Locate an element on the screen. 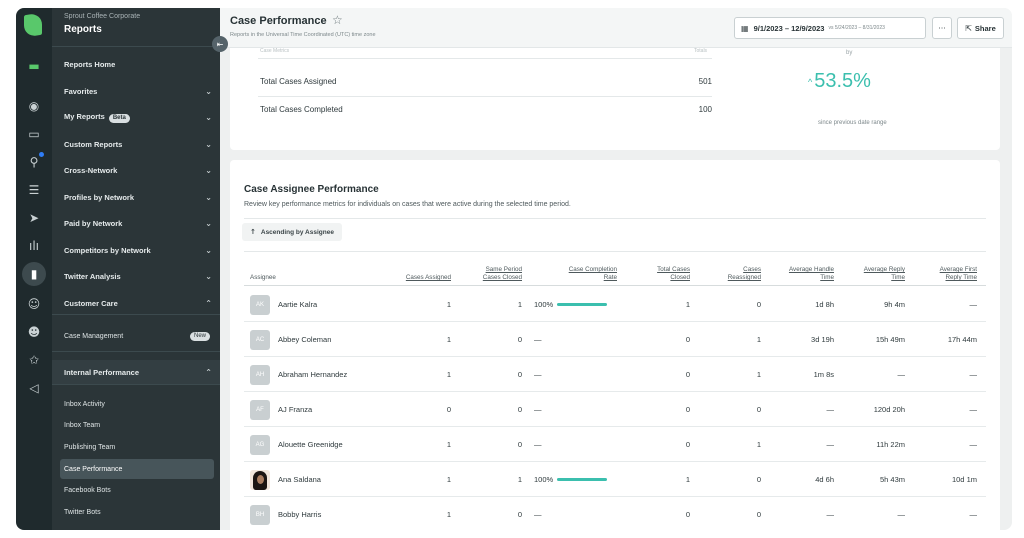  avatar: AG is located at coordinates (260, 444).